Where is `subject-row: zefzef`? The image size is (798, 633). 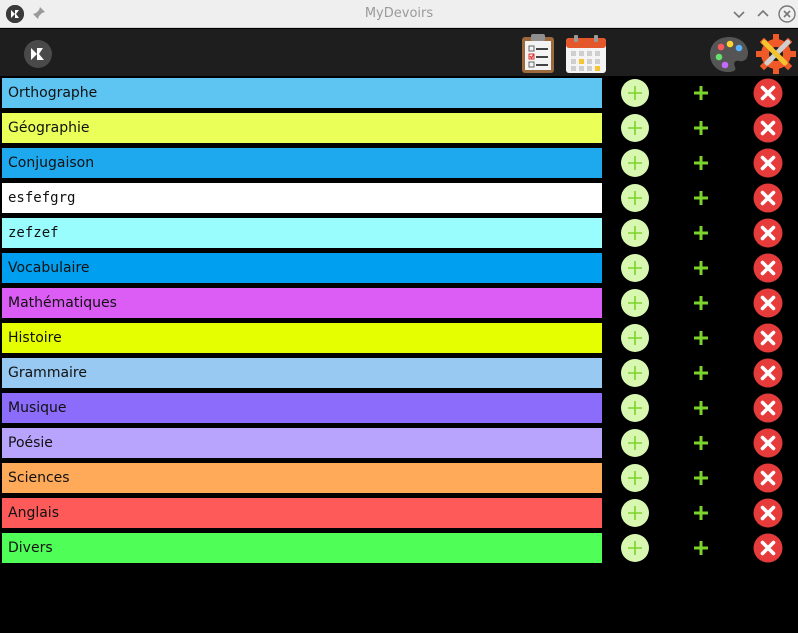
subject-row: zefzef is located at coordinates (399, 233).